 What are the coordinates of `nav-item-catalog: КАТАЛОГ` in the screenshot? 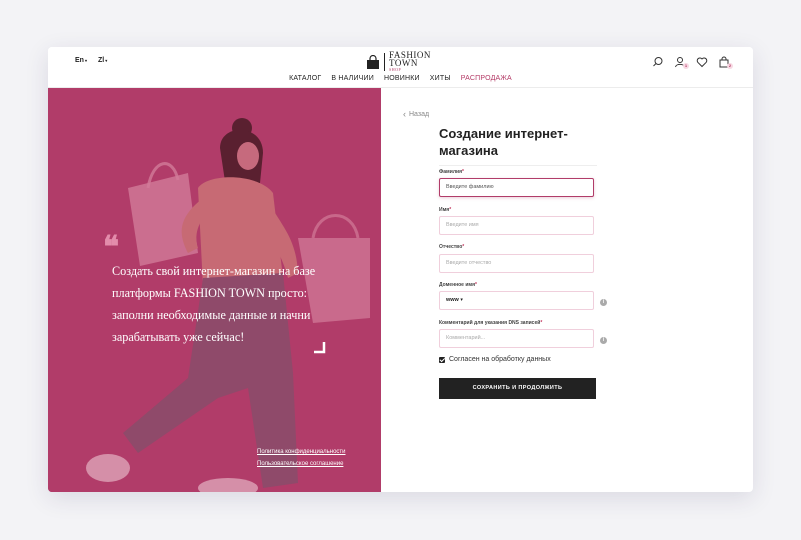 It's located at (305, 78).